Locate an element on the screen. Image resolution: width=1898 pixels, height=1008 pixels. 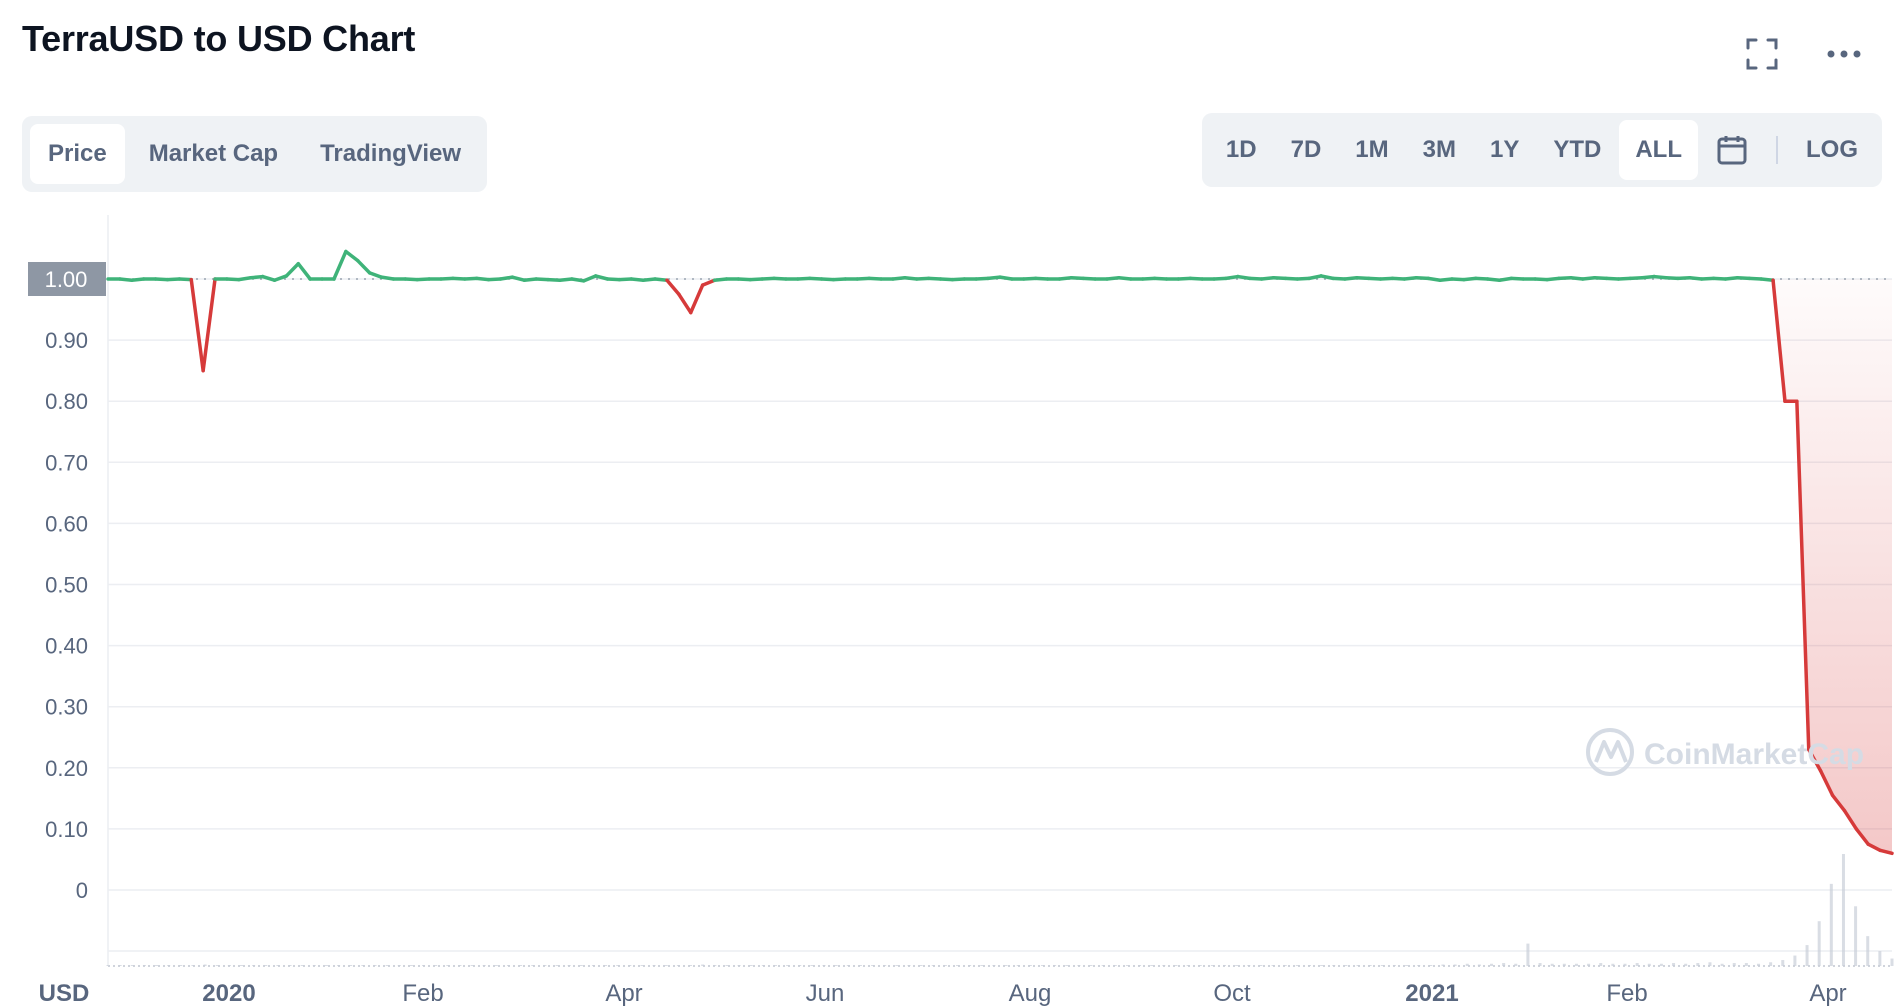
y-tick-label: 0.20 is located at coordinates (66, 768).